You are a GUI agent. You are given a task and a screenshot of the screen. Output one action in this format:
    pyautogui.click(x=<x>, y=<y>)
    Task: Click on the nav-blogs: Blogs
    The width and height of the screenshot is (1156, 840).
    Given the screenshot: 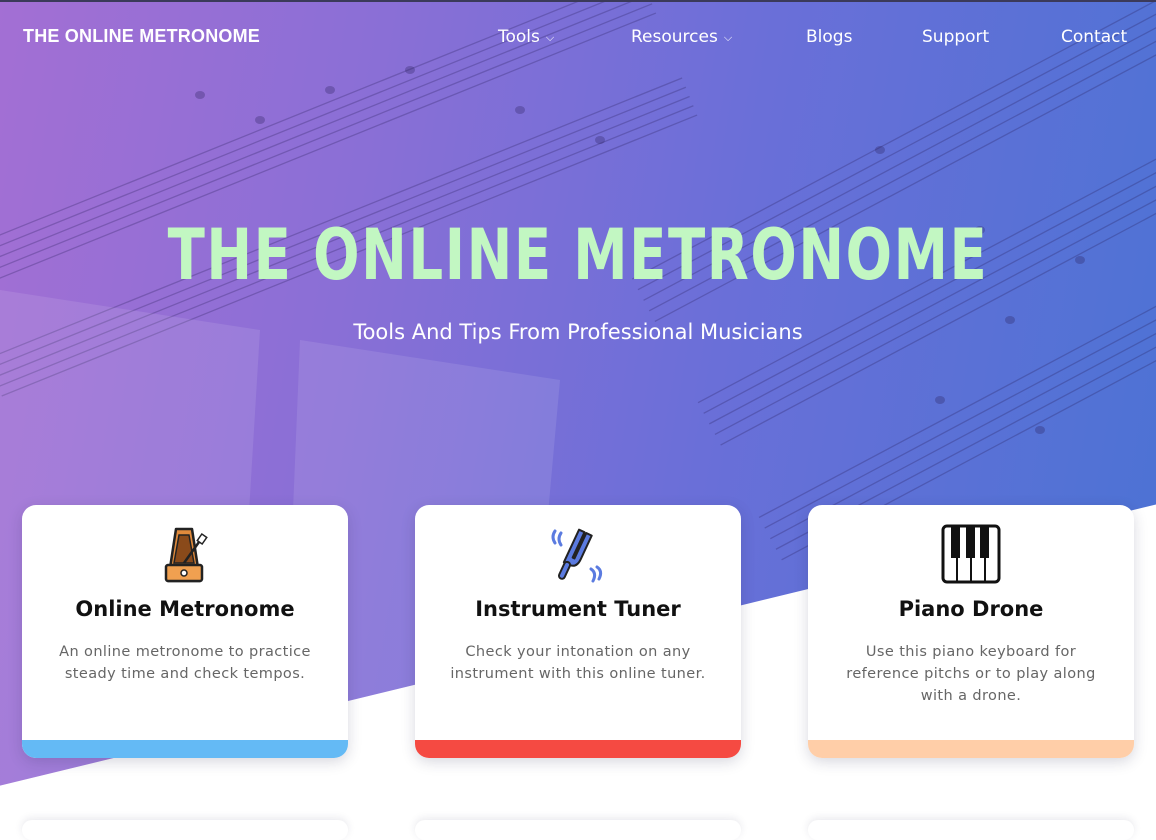 What is the action you would take?
    pyautogui.click(x=829, y=37)
    